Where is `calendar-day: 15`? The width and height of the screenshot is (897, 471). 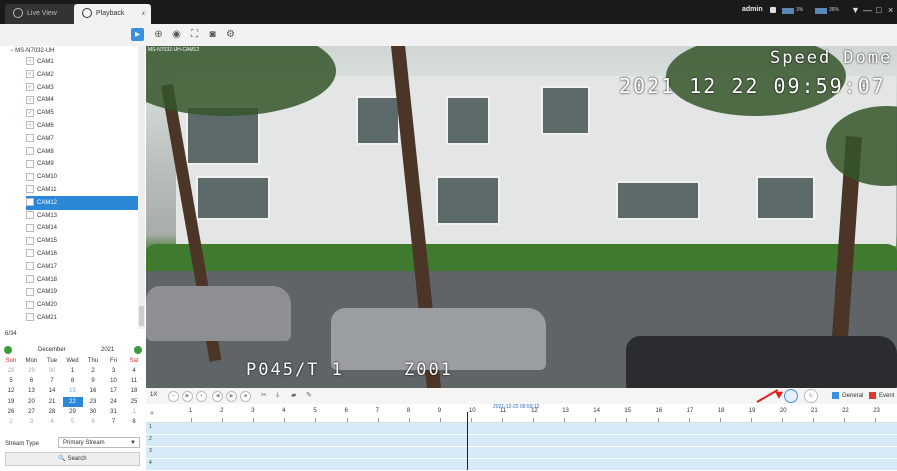 calendar-day: 15 is located at coordinates (73, 391).